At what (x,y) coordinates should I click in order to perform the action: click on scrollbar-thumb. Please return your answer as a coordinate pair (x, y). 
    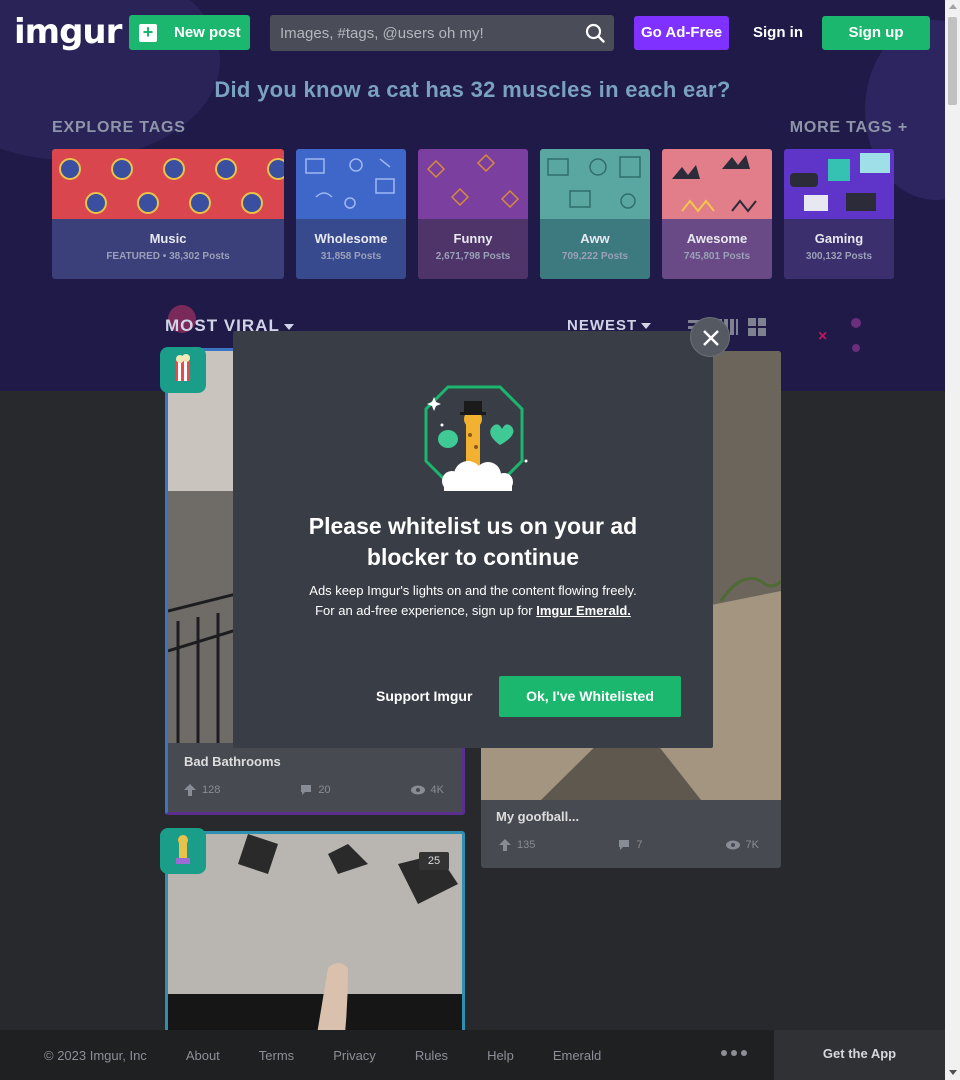
    Looking at the image, I should click on (952, 61).